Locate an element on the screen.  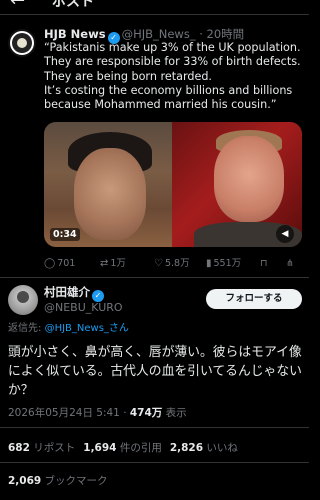
like-button: ♡ 5.8万 is located at coordinates (172, 264).